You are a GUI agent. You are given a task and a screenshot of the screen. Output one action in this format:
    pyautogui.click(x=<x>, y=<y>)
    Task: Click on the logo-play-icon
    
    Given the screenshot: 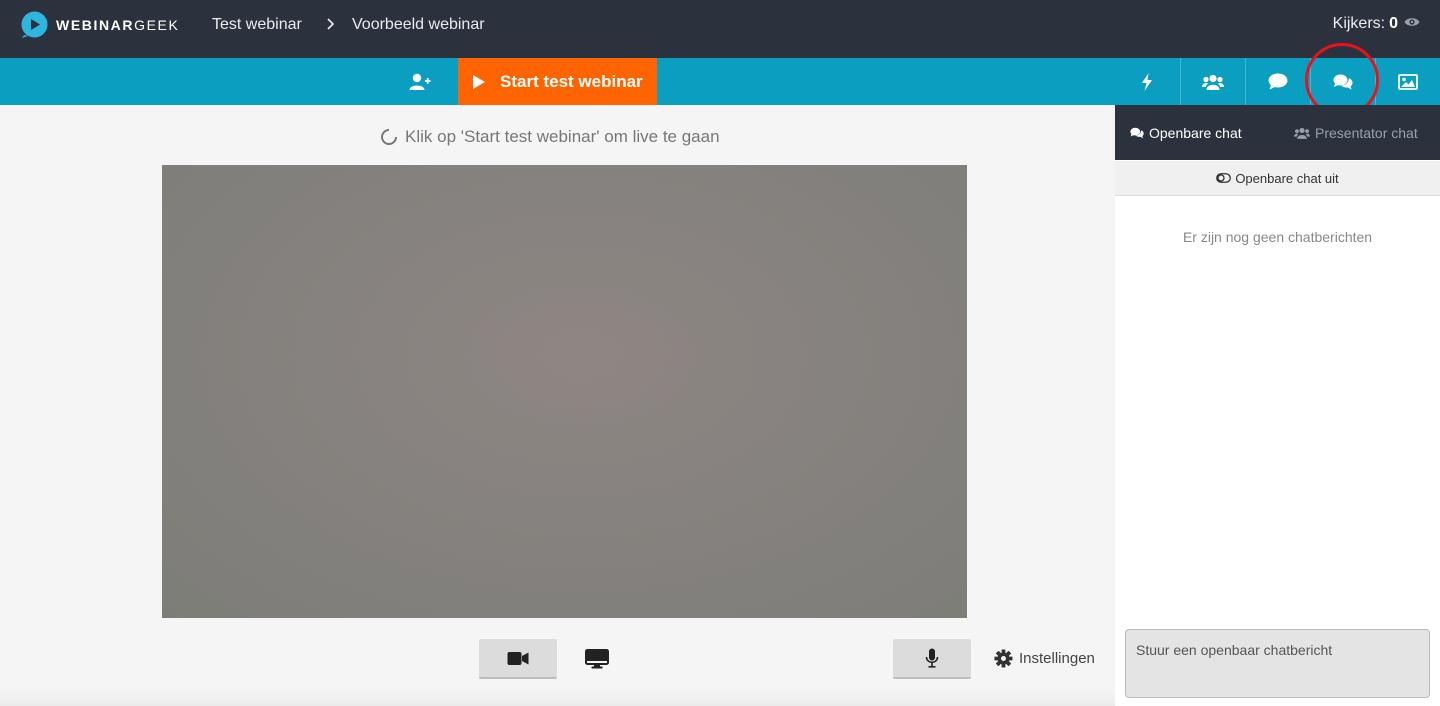 What is the action you would take?
    pyautogui.click(x=34, y=24)
    